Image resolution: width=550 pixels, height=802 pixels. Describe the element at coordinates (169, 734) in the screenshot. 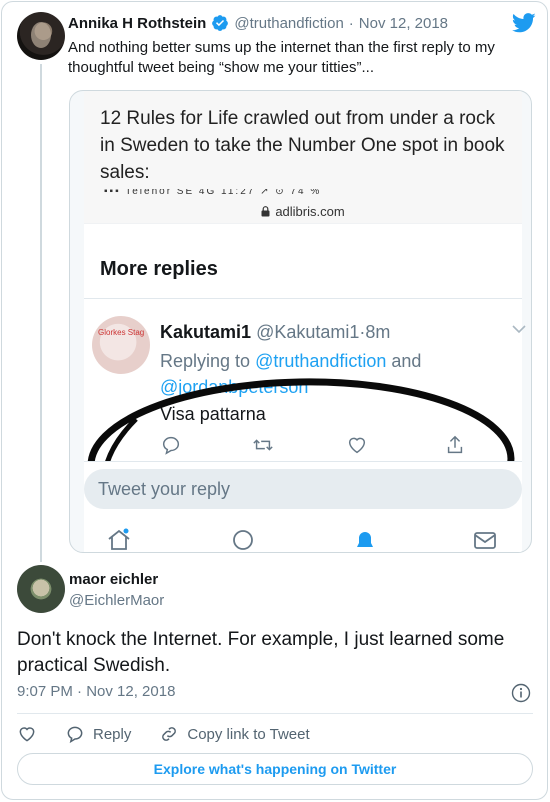

I see `link-icon` at that location.